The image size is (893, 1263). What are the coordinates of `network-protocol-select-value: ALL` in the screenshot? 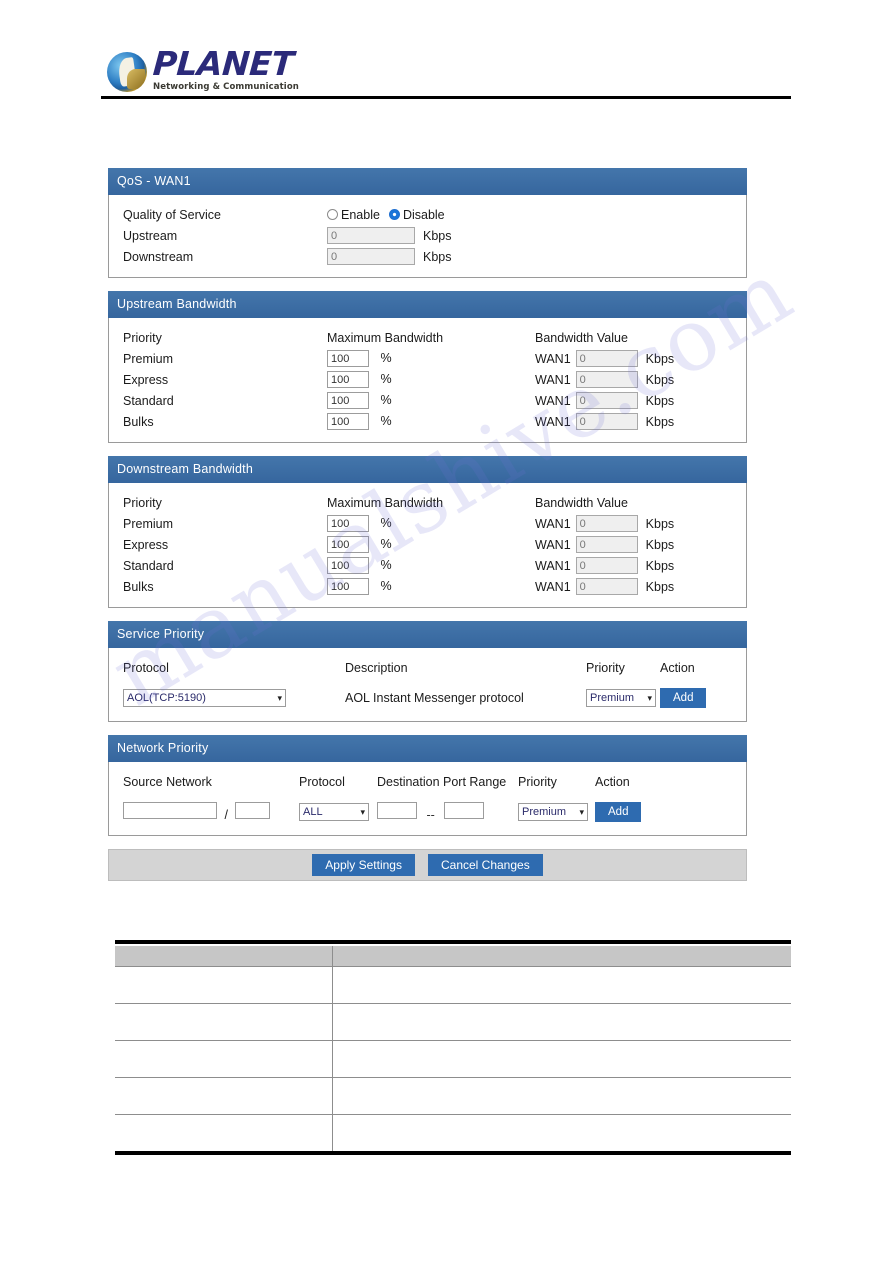 It's located at (313, 812).